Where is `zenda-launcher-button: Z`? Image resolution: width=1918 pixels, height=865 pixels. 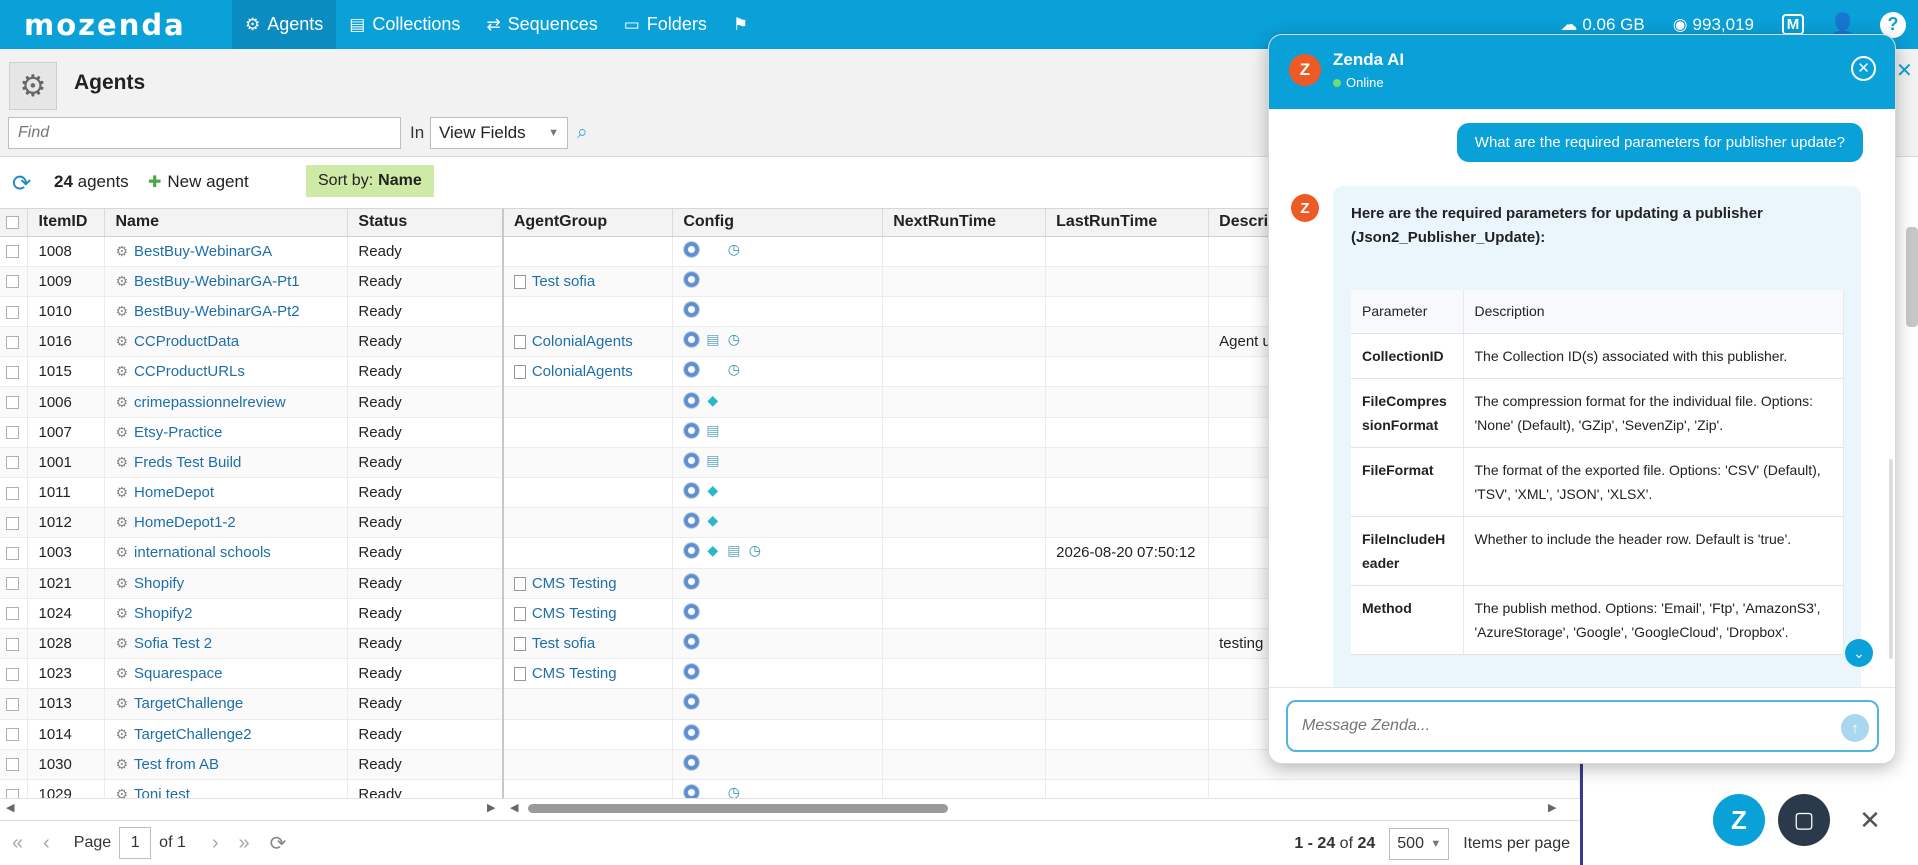 zenda-launcher-button: Z is located at coordinates (1739, 820).